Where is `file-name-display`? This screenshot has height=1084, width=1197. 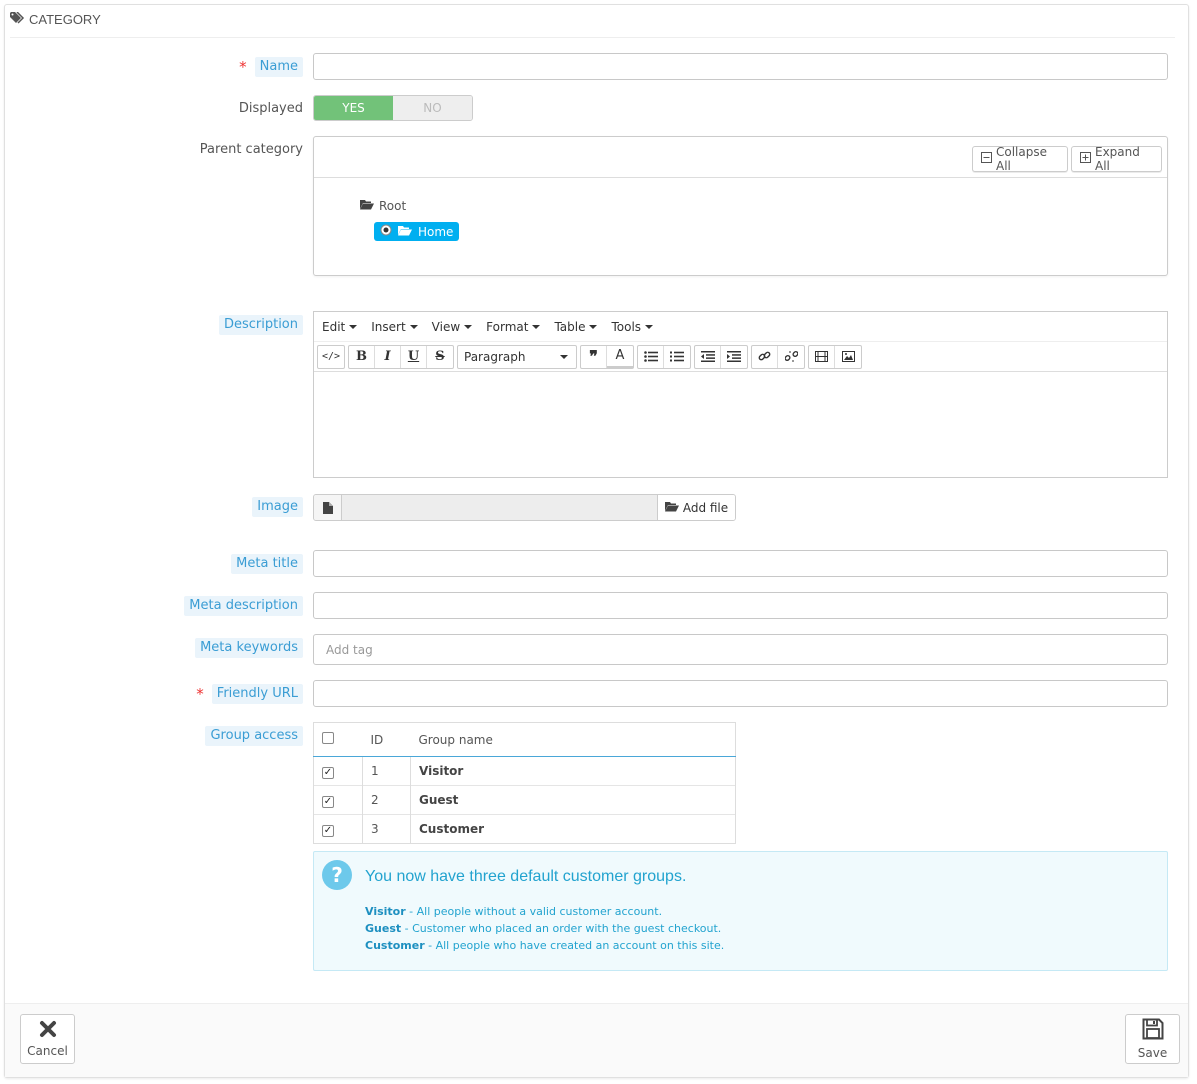
file-name-display is located at coordinates (499, 507).